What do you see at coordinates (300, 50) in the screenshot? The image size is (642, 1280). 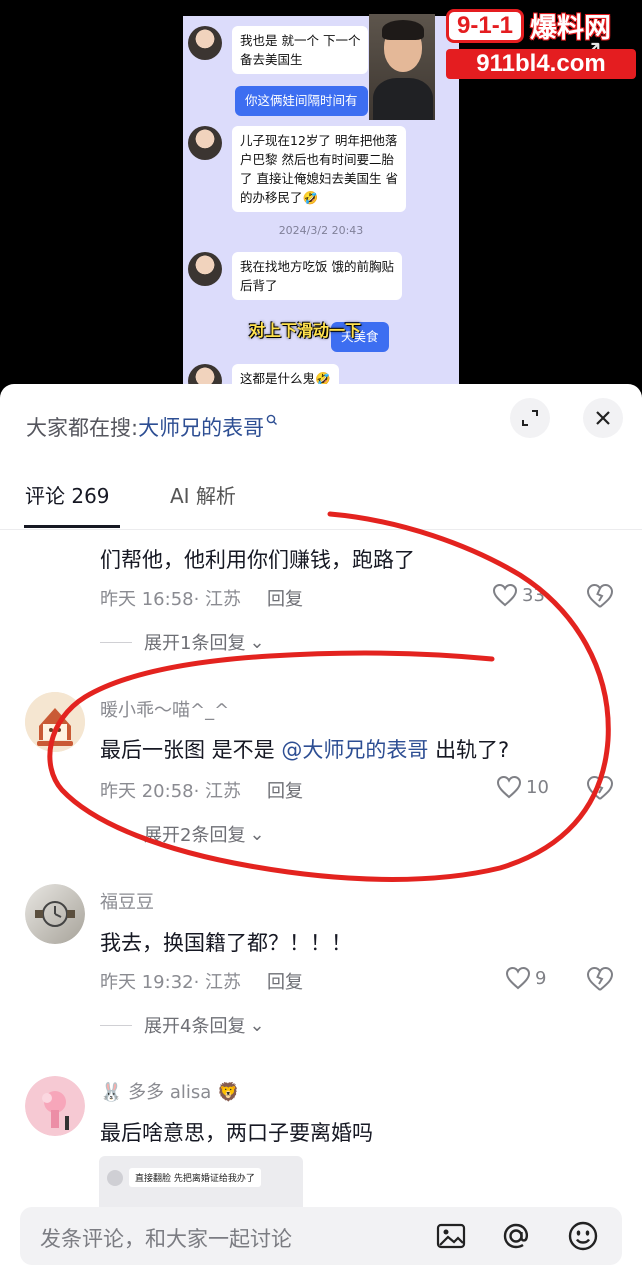 I see `chat-bubble: 我也是 就一个 下一个 备去美国生` at bounding box center [300, 50].